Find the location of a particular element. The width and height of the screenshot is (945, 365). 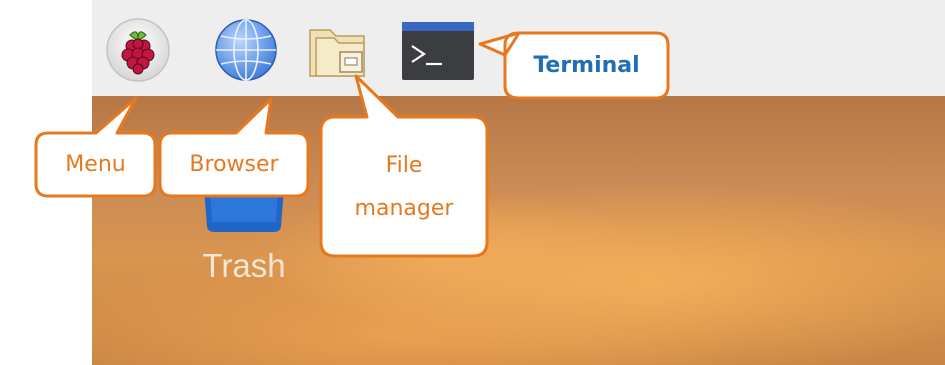

terminal-icon is located at coordinates (438, 51).